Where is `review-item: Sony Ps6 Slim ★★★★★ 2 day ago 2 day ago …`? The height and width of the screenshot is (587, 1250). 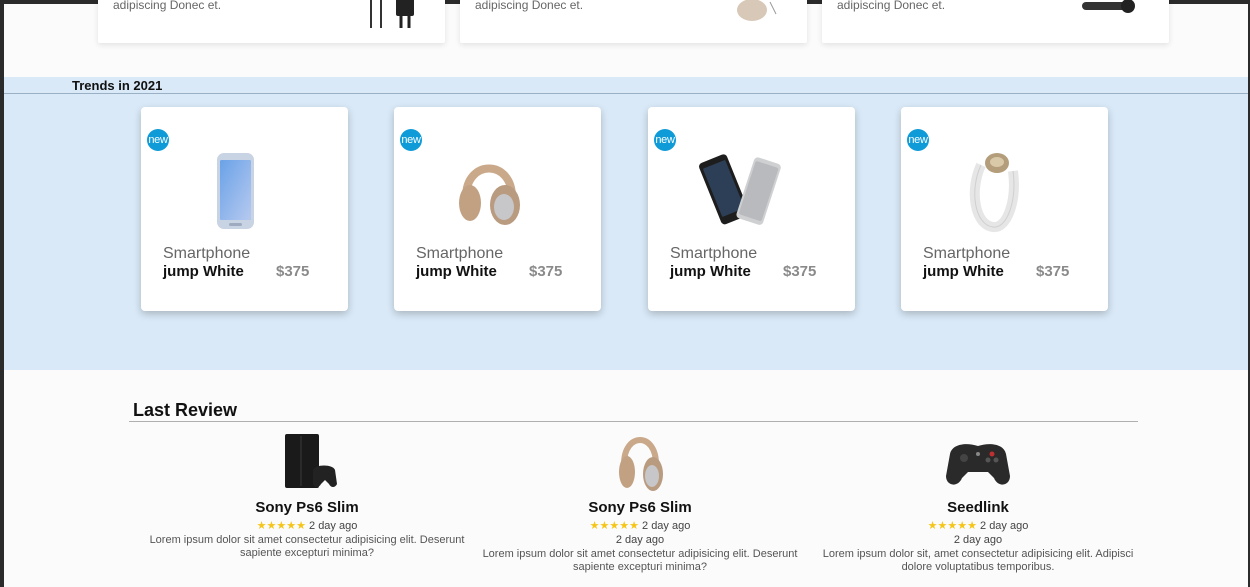
review-item: Sony Ps6 Slim ★★★★★ 2 day ago 2 day ago … is located at coordinates (640, 502).